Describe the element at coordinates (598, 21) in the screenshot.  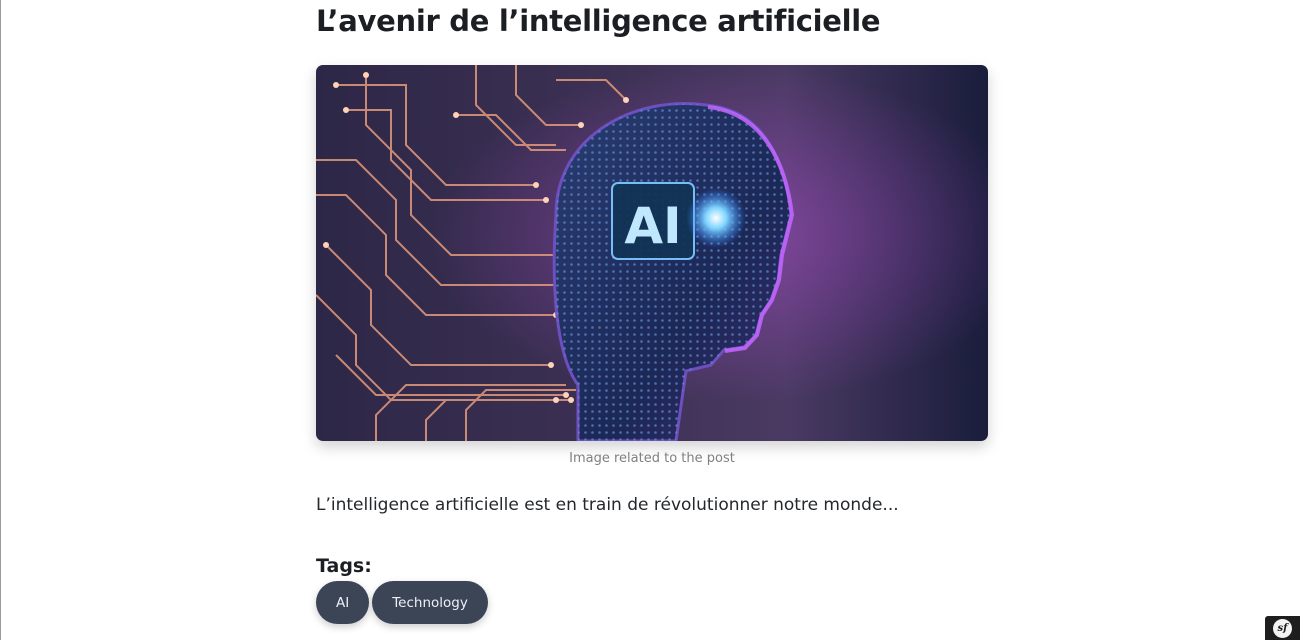
I see `post-title: L’avenir de l’intelligence artificielle` at that location.